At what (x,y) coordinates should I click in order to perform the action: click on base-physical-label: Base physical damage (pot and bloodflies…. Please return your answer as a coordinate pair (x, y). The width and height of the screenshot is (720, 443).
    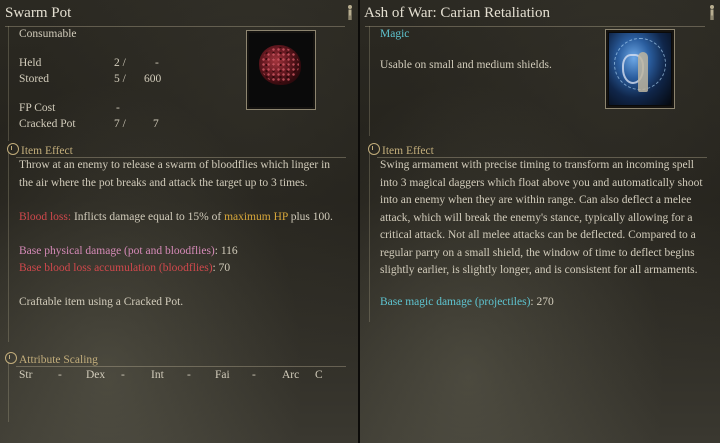
    Looking at the image, I should click on (117, 251).